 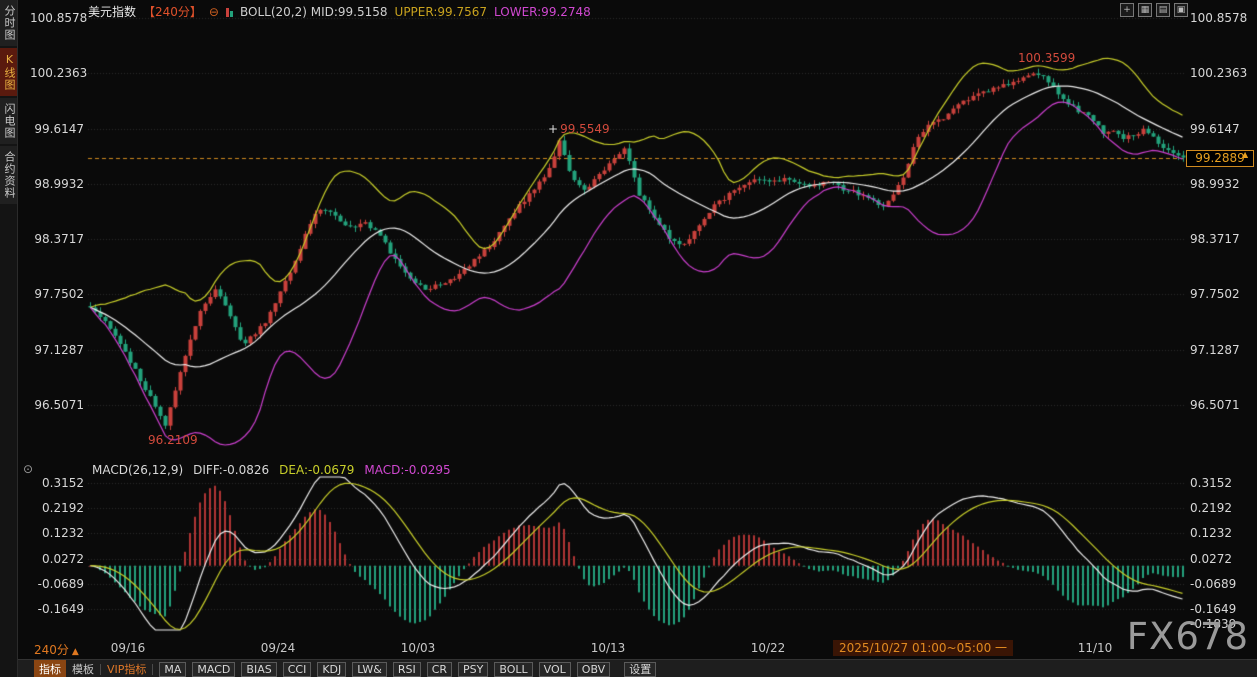 I want to click on high-price-annotation: 100.3599, so click(x=1047, y=58).